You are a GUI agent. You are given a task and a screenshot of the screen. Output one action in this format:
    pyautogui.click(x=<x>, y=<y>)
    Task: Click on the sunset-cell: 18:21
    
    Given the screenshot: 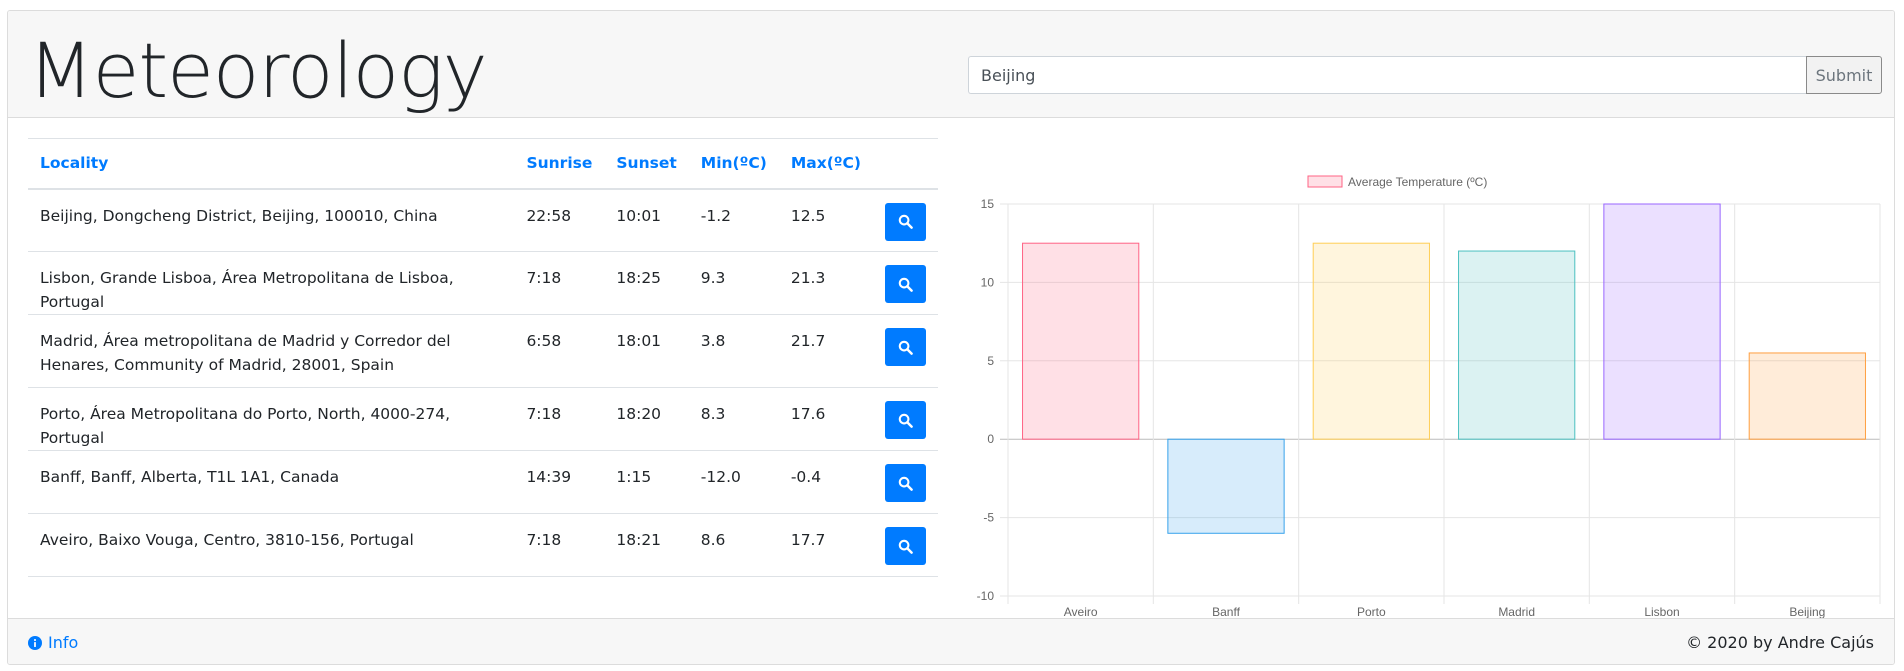 What is the action you would take?
    pyautogui.click(x=646, y=545)
    